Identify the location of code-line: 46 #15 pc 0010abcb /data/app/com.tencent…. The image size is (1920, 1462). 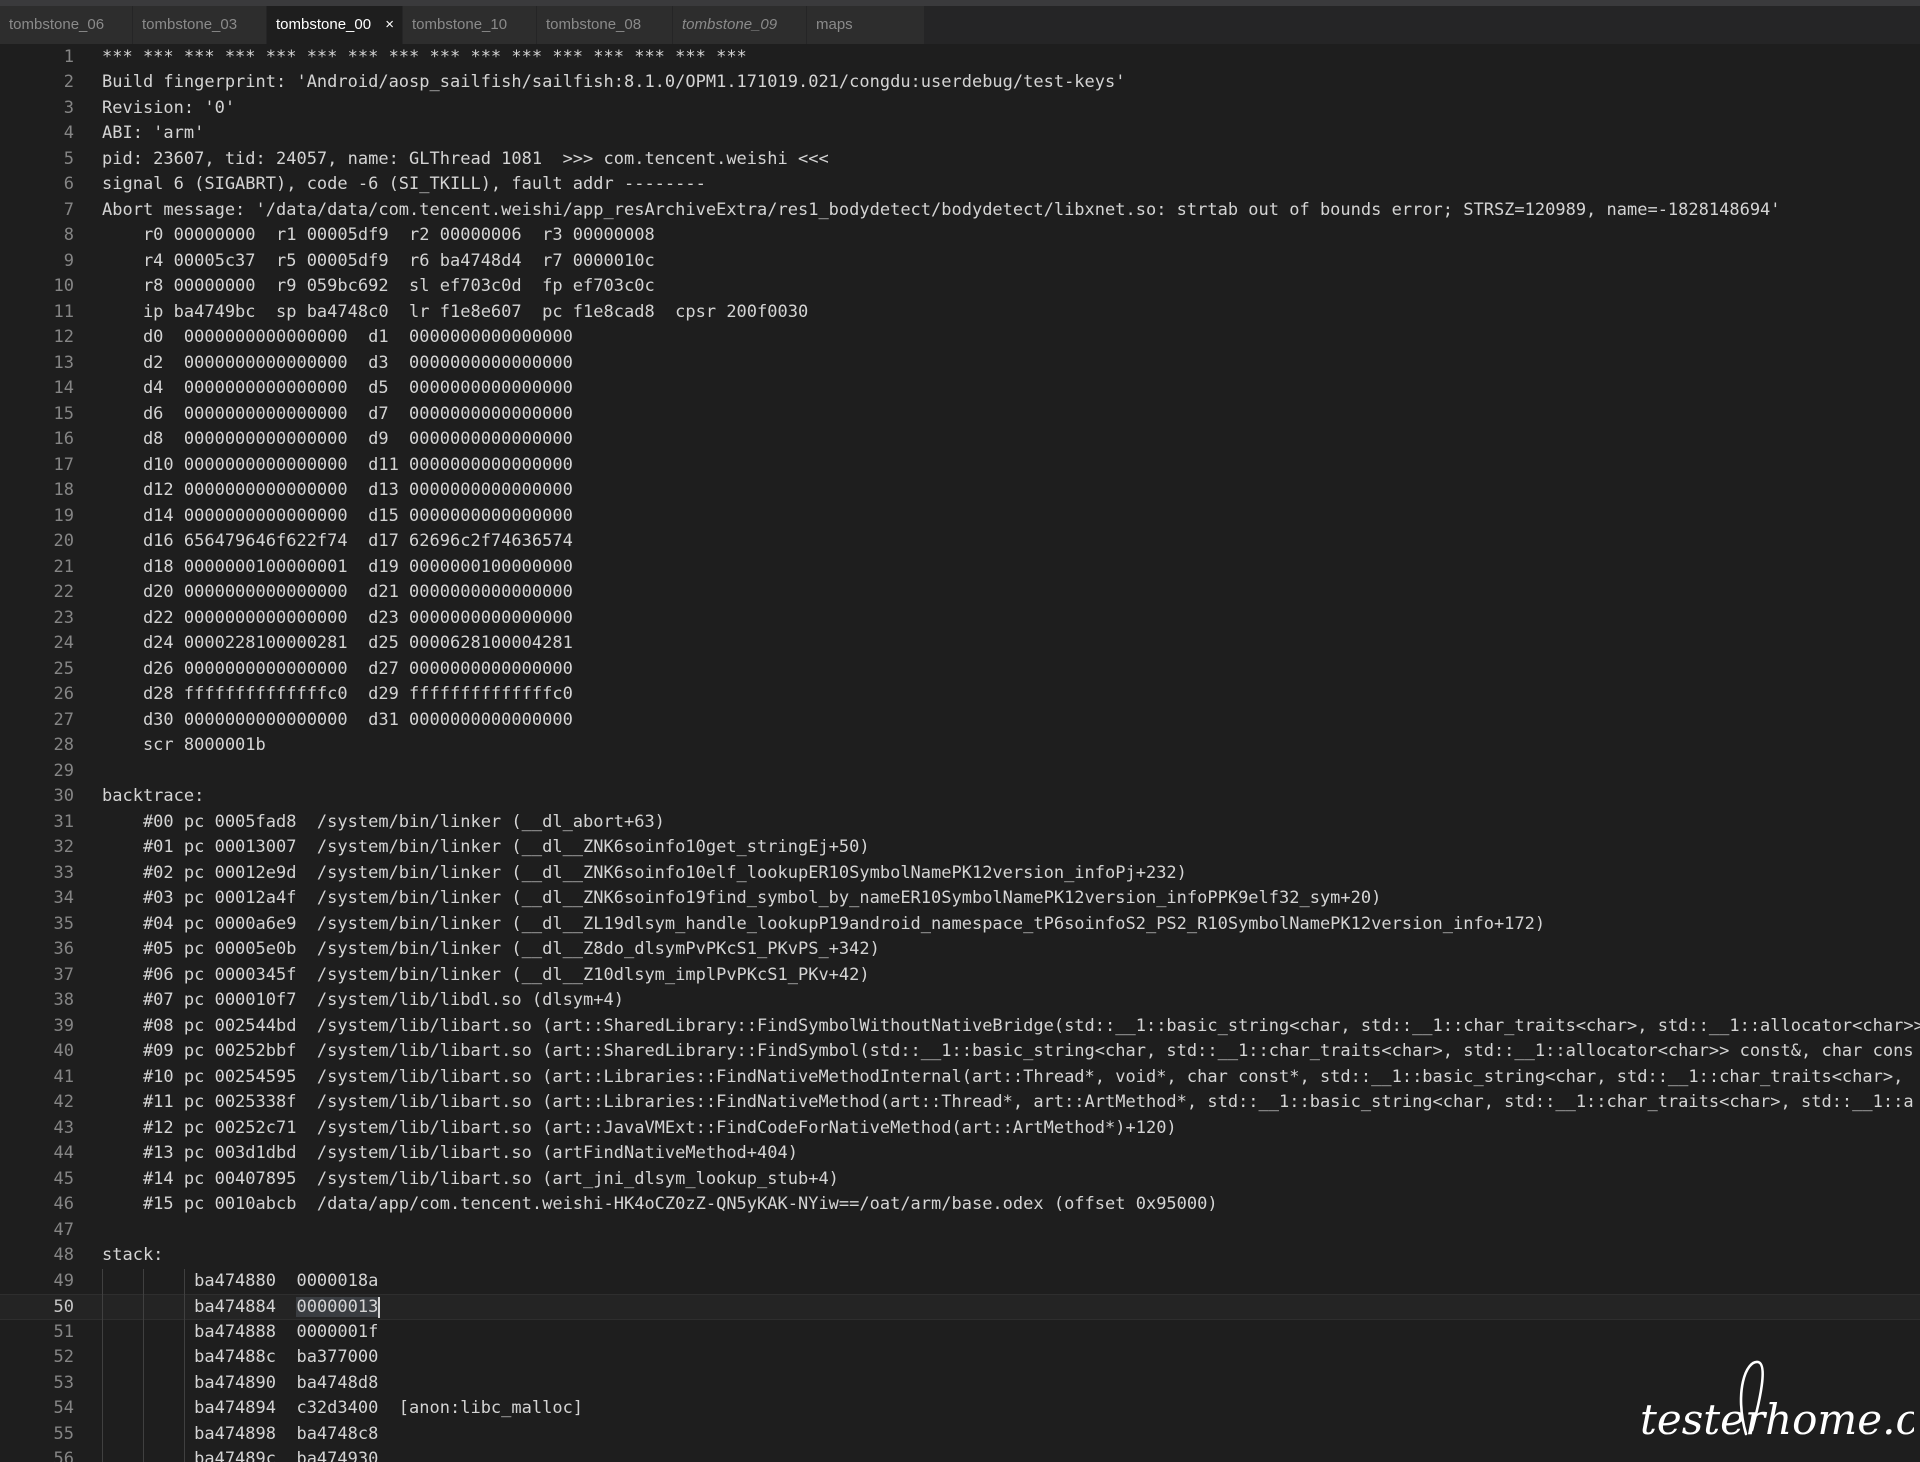
(960, 1205).